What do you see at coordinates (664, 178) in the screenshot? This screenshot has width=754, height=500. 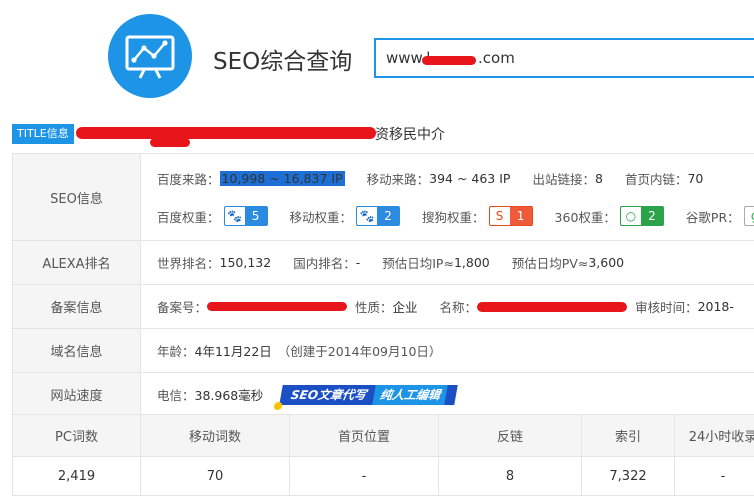 I see `home-links: 首页内链： 70` at bounding box center [664, 178].